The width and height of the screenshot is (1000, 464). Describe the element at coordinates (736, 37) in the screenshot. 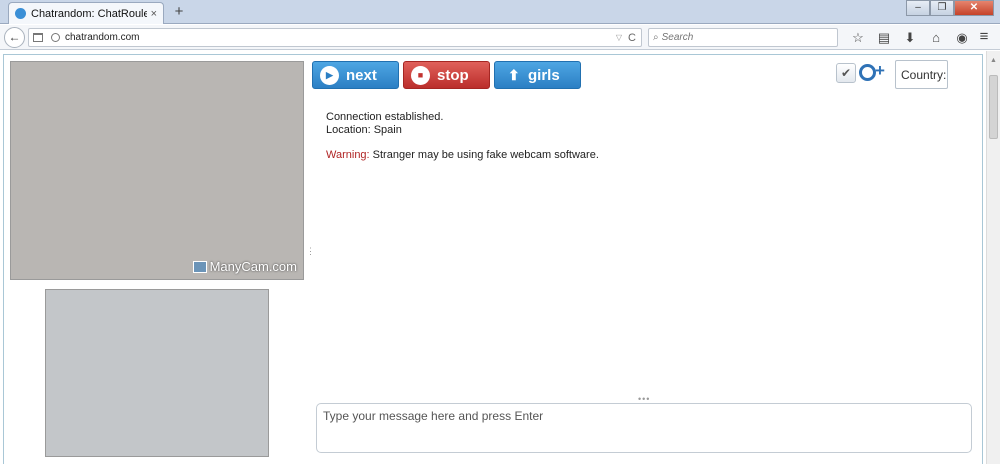

I see `search-input` at that location.